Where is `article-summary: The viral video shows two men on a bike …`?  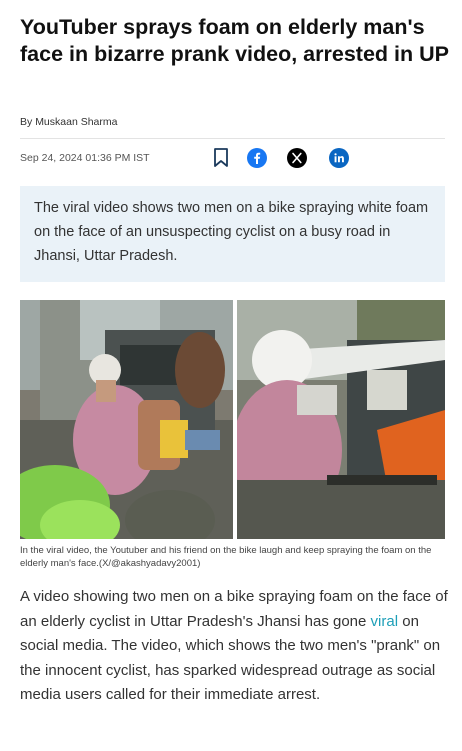
article-summary: The viral video shows two men on a bike … is located at coordinates (232, 234).